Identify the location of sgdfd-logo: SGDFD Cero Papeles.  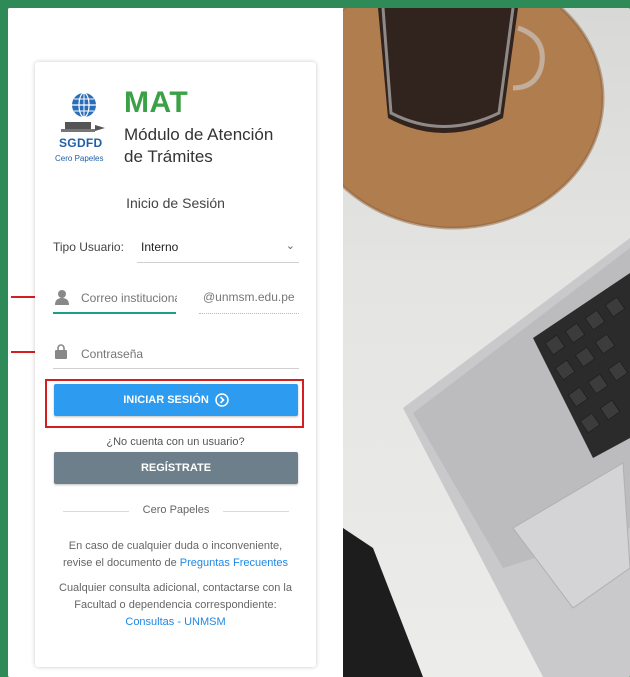
(81, 124).